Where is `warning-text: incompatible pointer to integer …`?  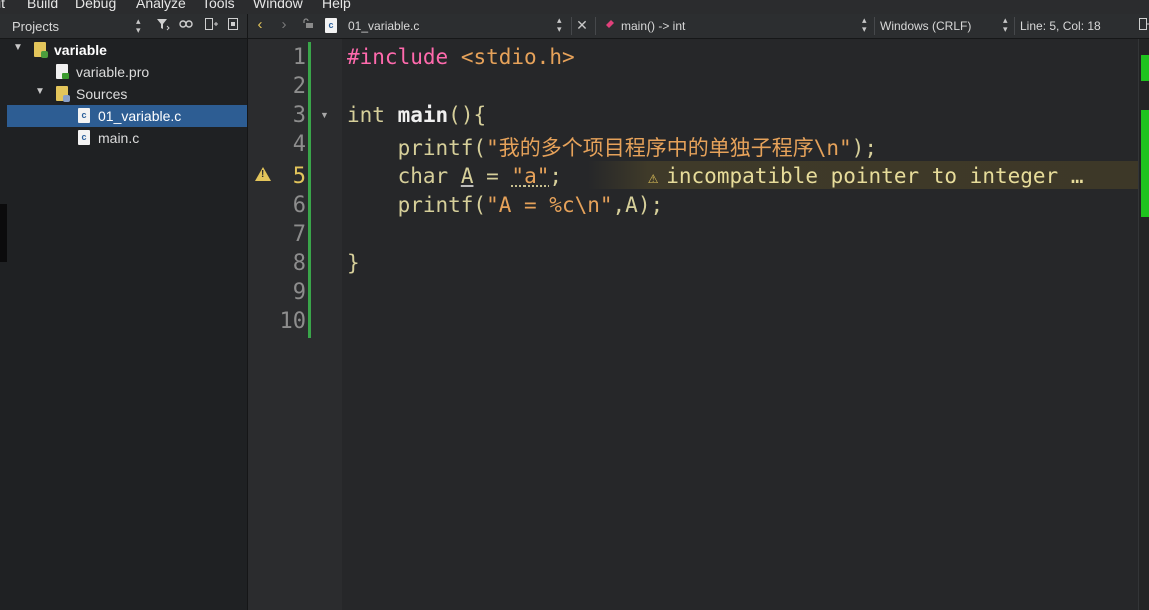
warning-text: incompatible pointer to integer … is located at coordinates (875, 176).